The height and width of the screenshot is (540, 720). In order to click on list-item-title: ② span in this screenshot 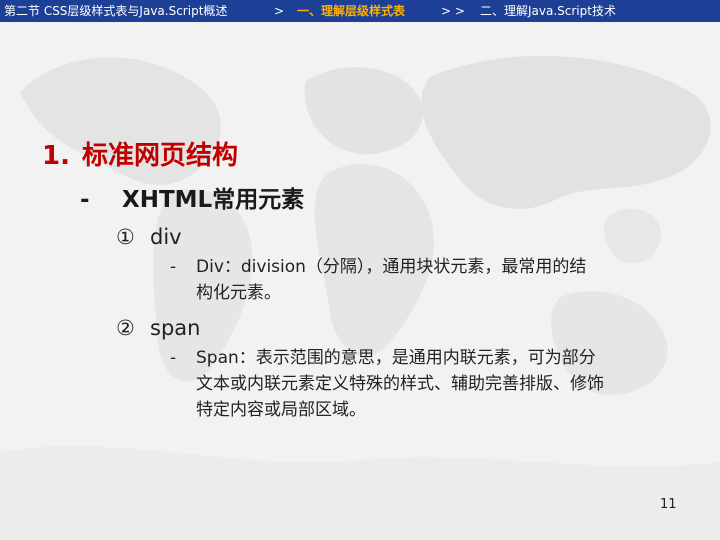, I will do `click(158, 328)`.